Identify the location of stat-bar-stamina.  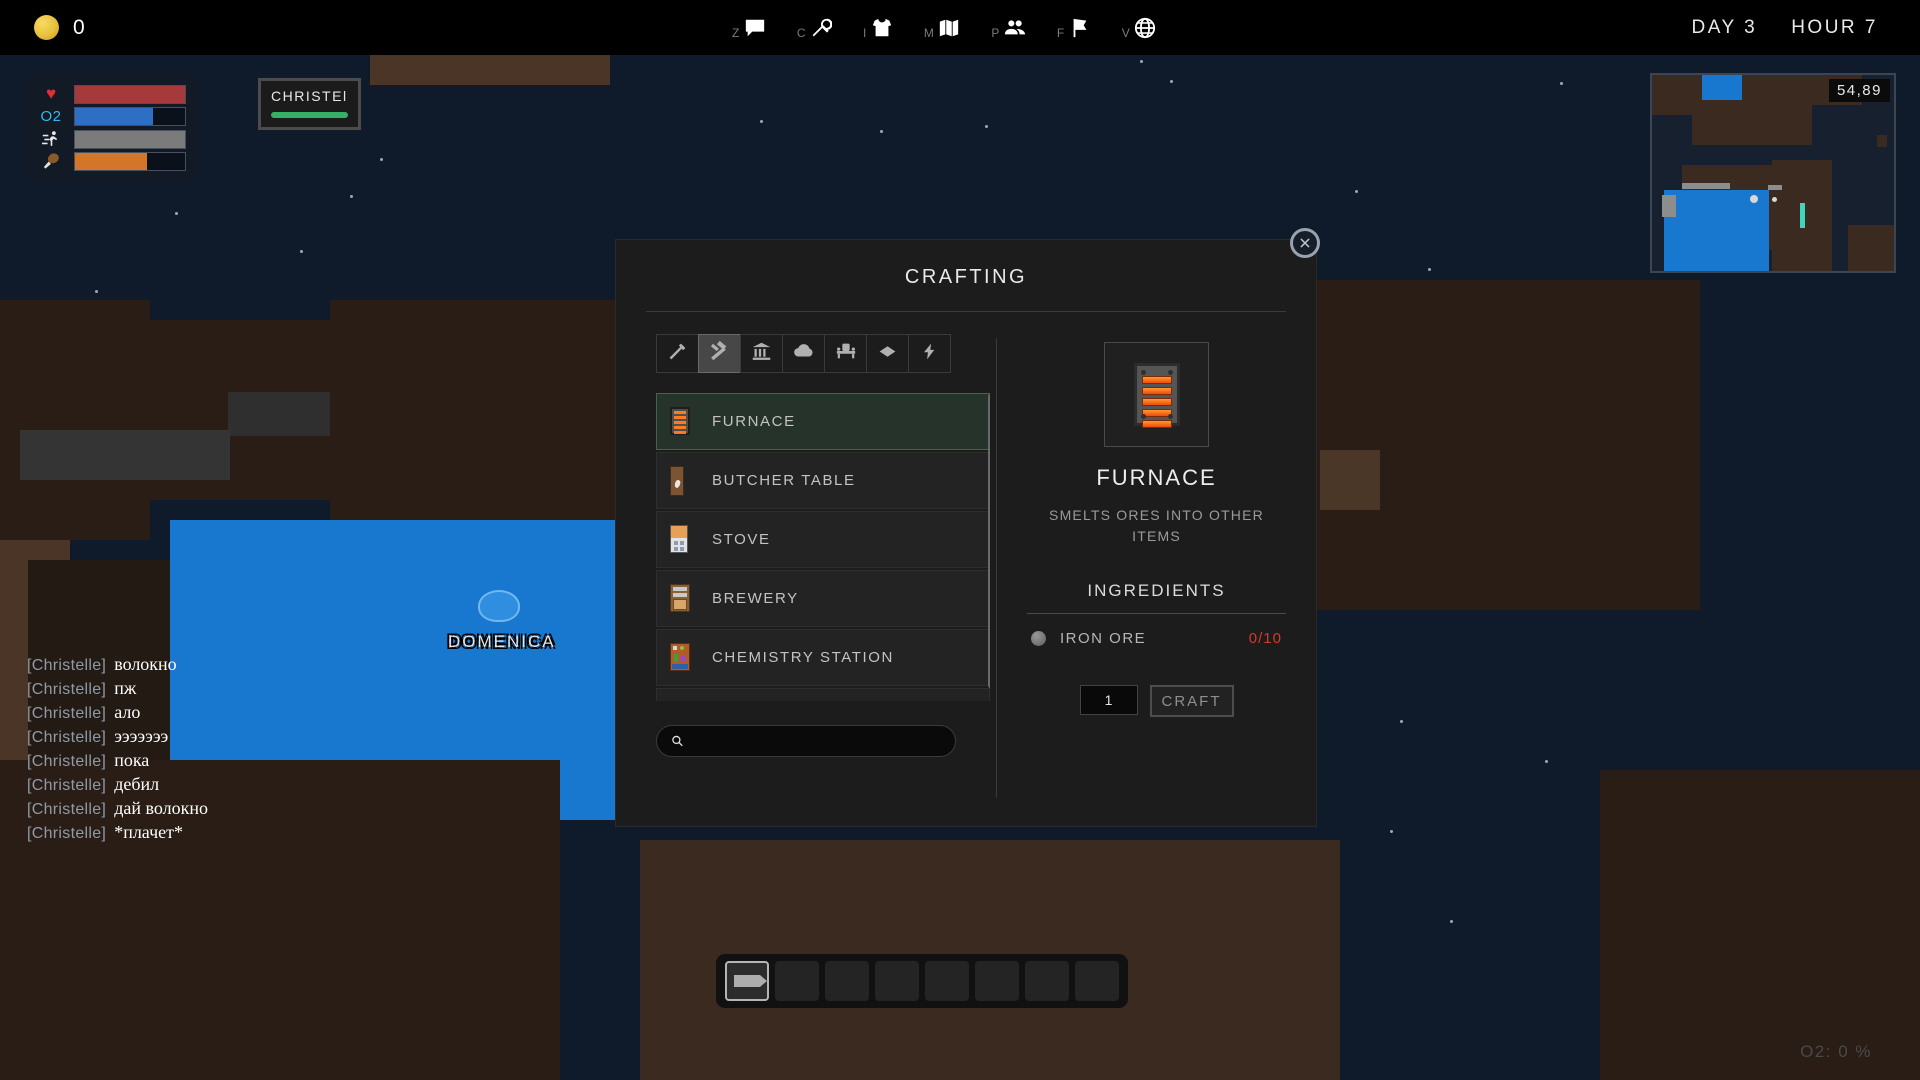
(130, 139).